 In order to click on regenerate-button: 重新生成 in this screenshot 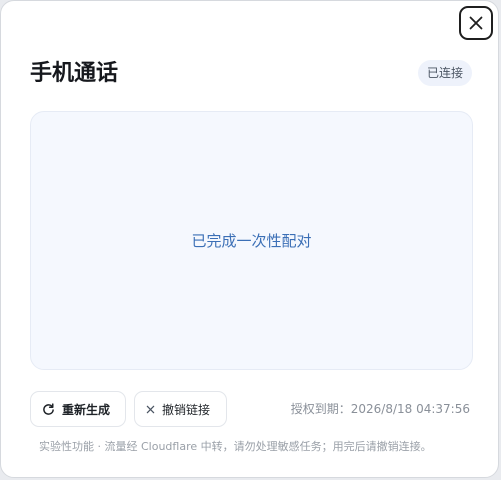, I will do `click(78, 409)`.